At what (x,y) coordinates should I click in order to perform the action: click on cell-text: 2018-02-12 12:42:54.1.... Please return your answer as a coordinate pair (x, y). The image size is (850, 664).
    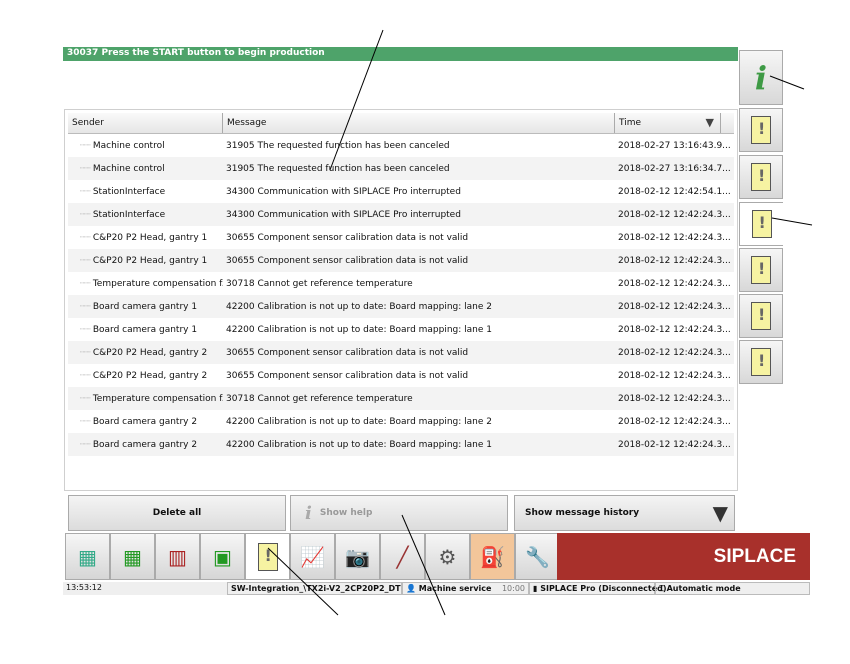
    Looking at the image, I should click on (674, 191).